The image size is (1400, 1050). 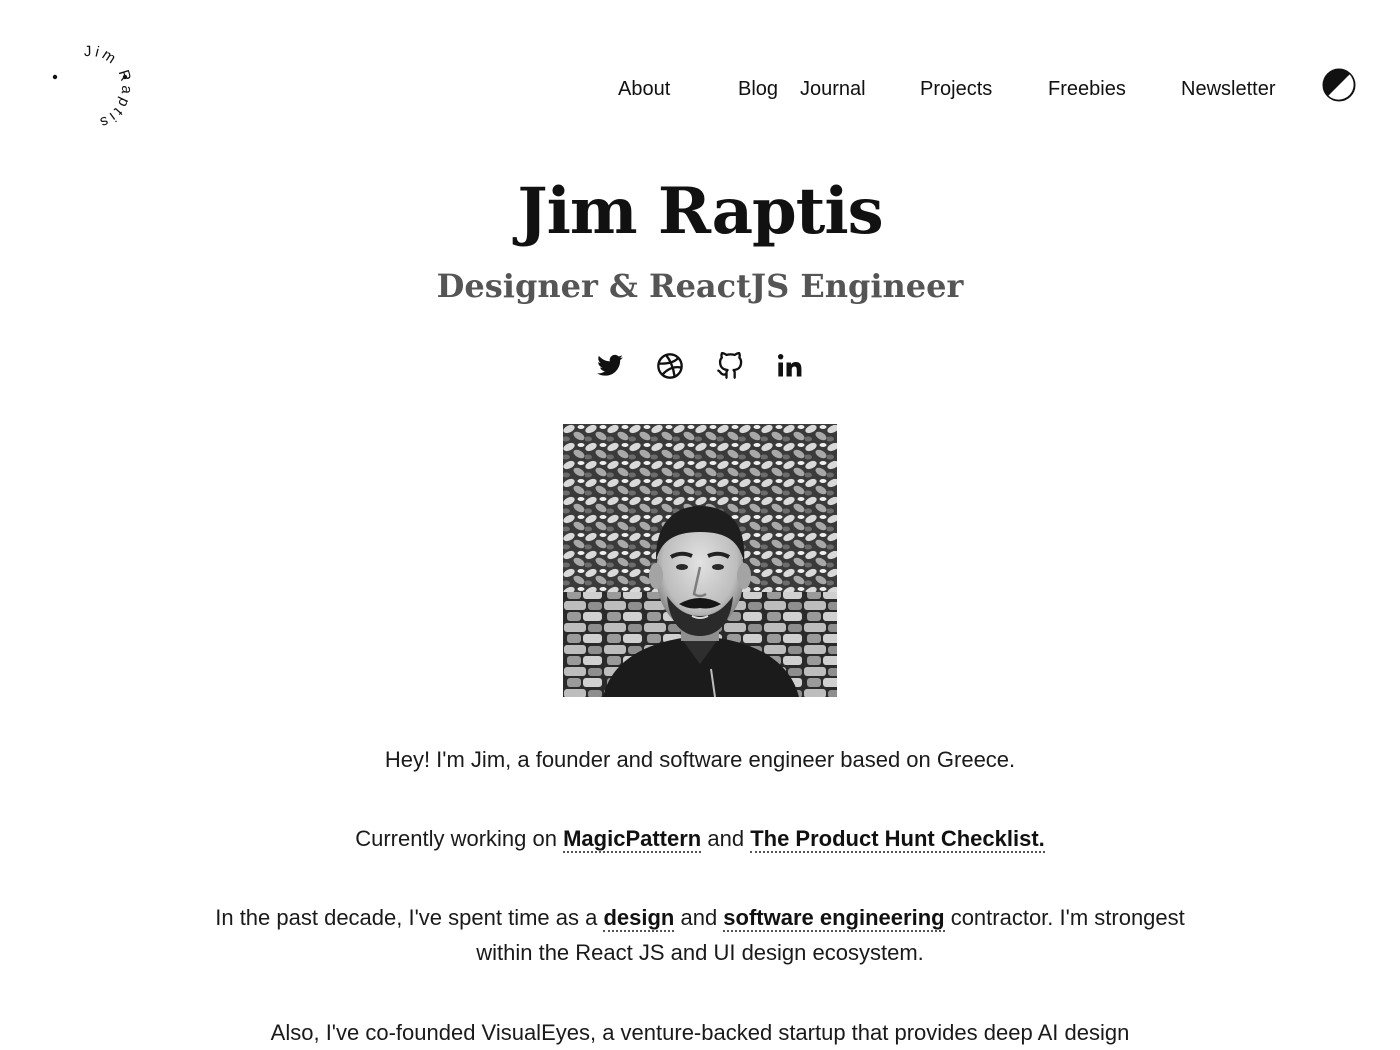 I want to click on linkedin-link, so click(x=790, y=366).